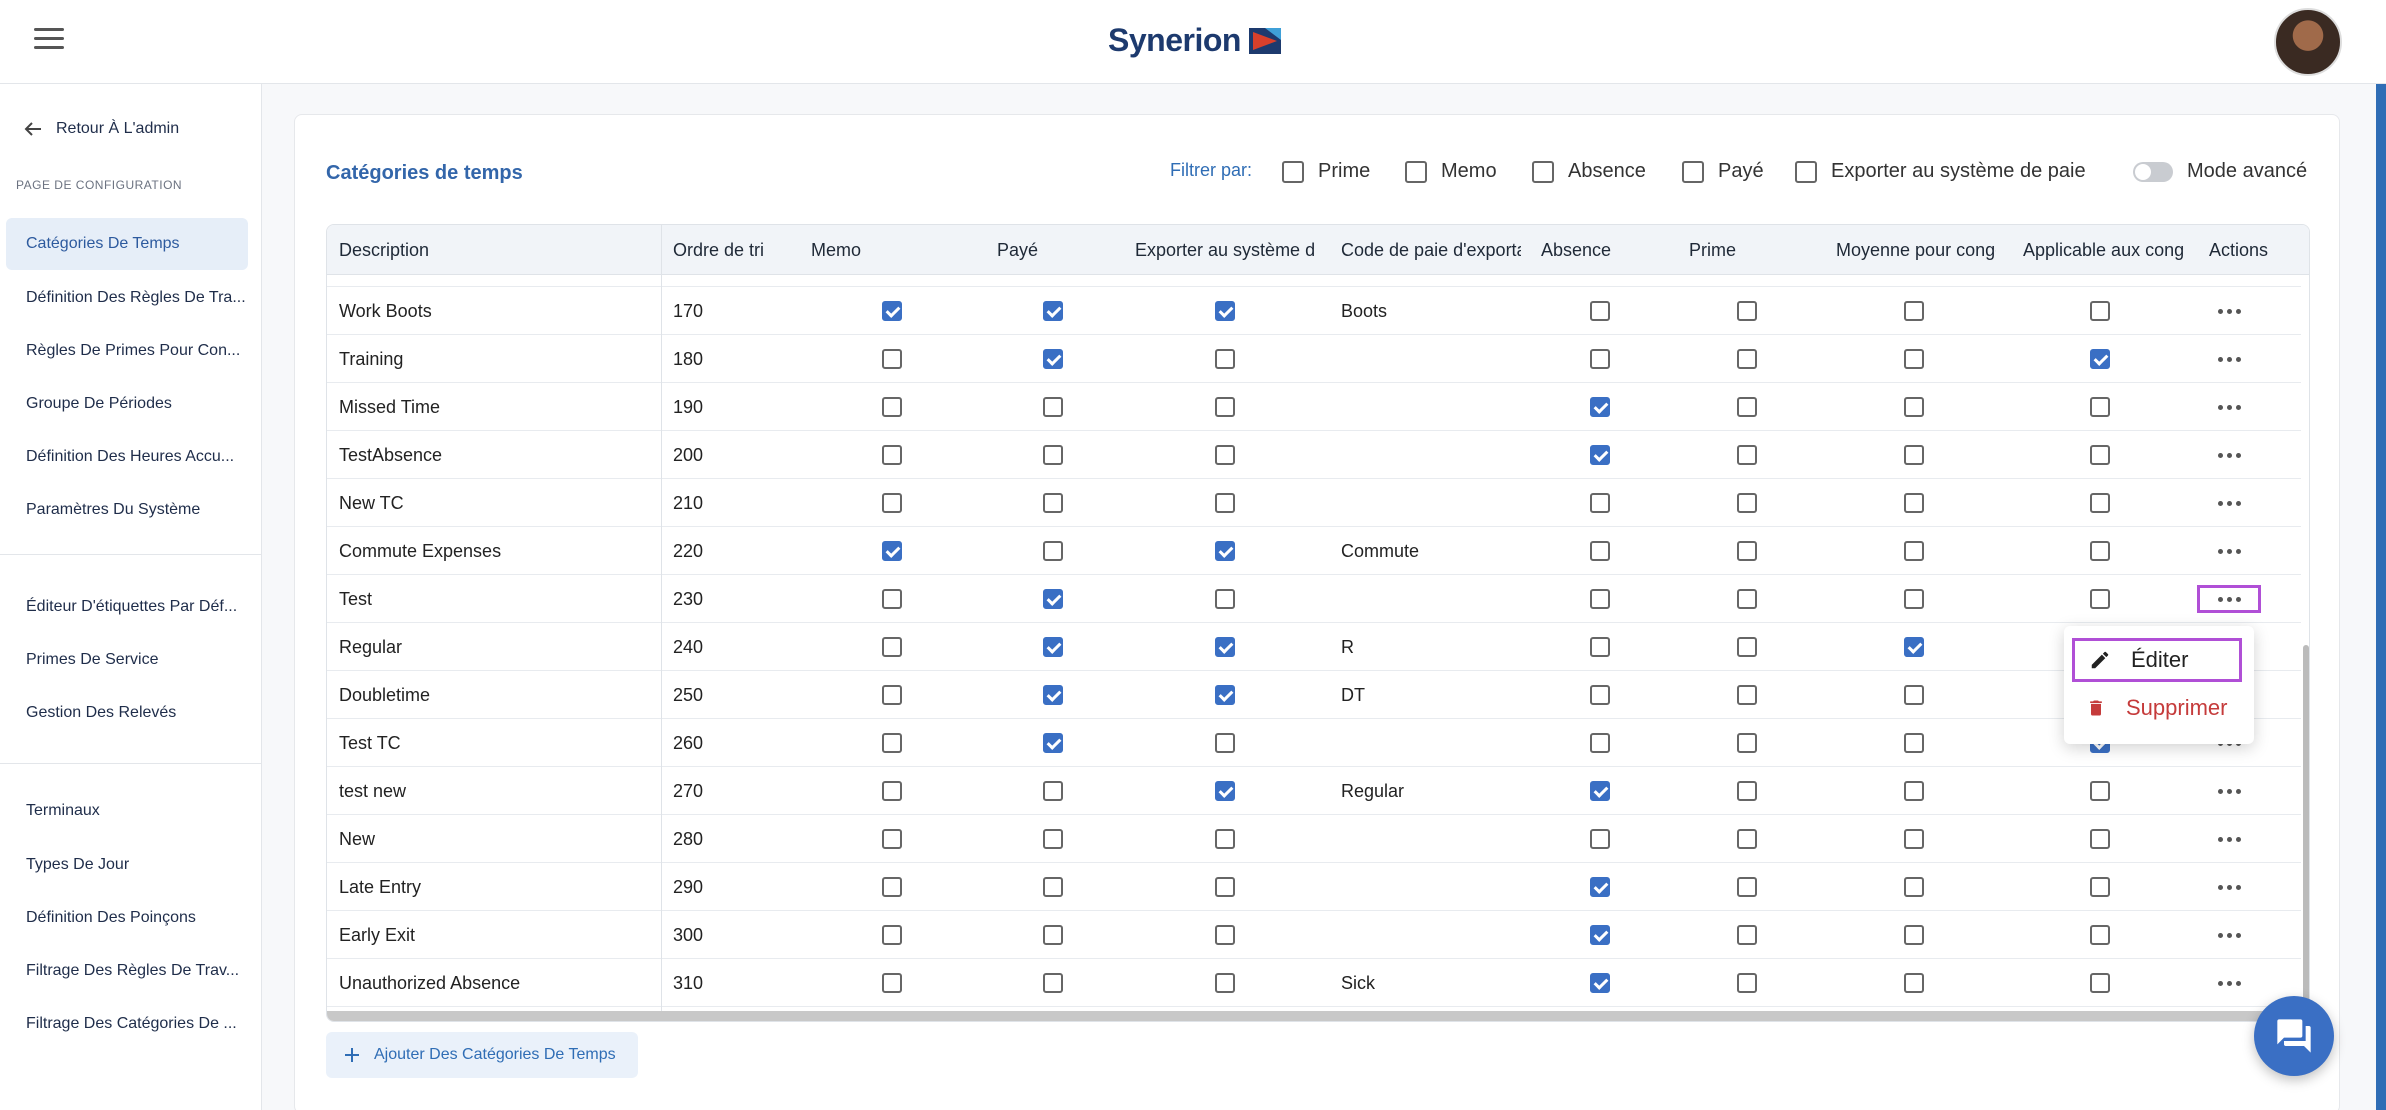  I want to click on advanced-mode-toggle: Mode avancé, so click(2220, 171).